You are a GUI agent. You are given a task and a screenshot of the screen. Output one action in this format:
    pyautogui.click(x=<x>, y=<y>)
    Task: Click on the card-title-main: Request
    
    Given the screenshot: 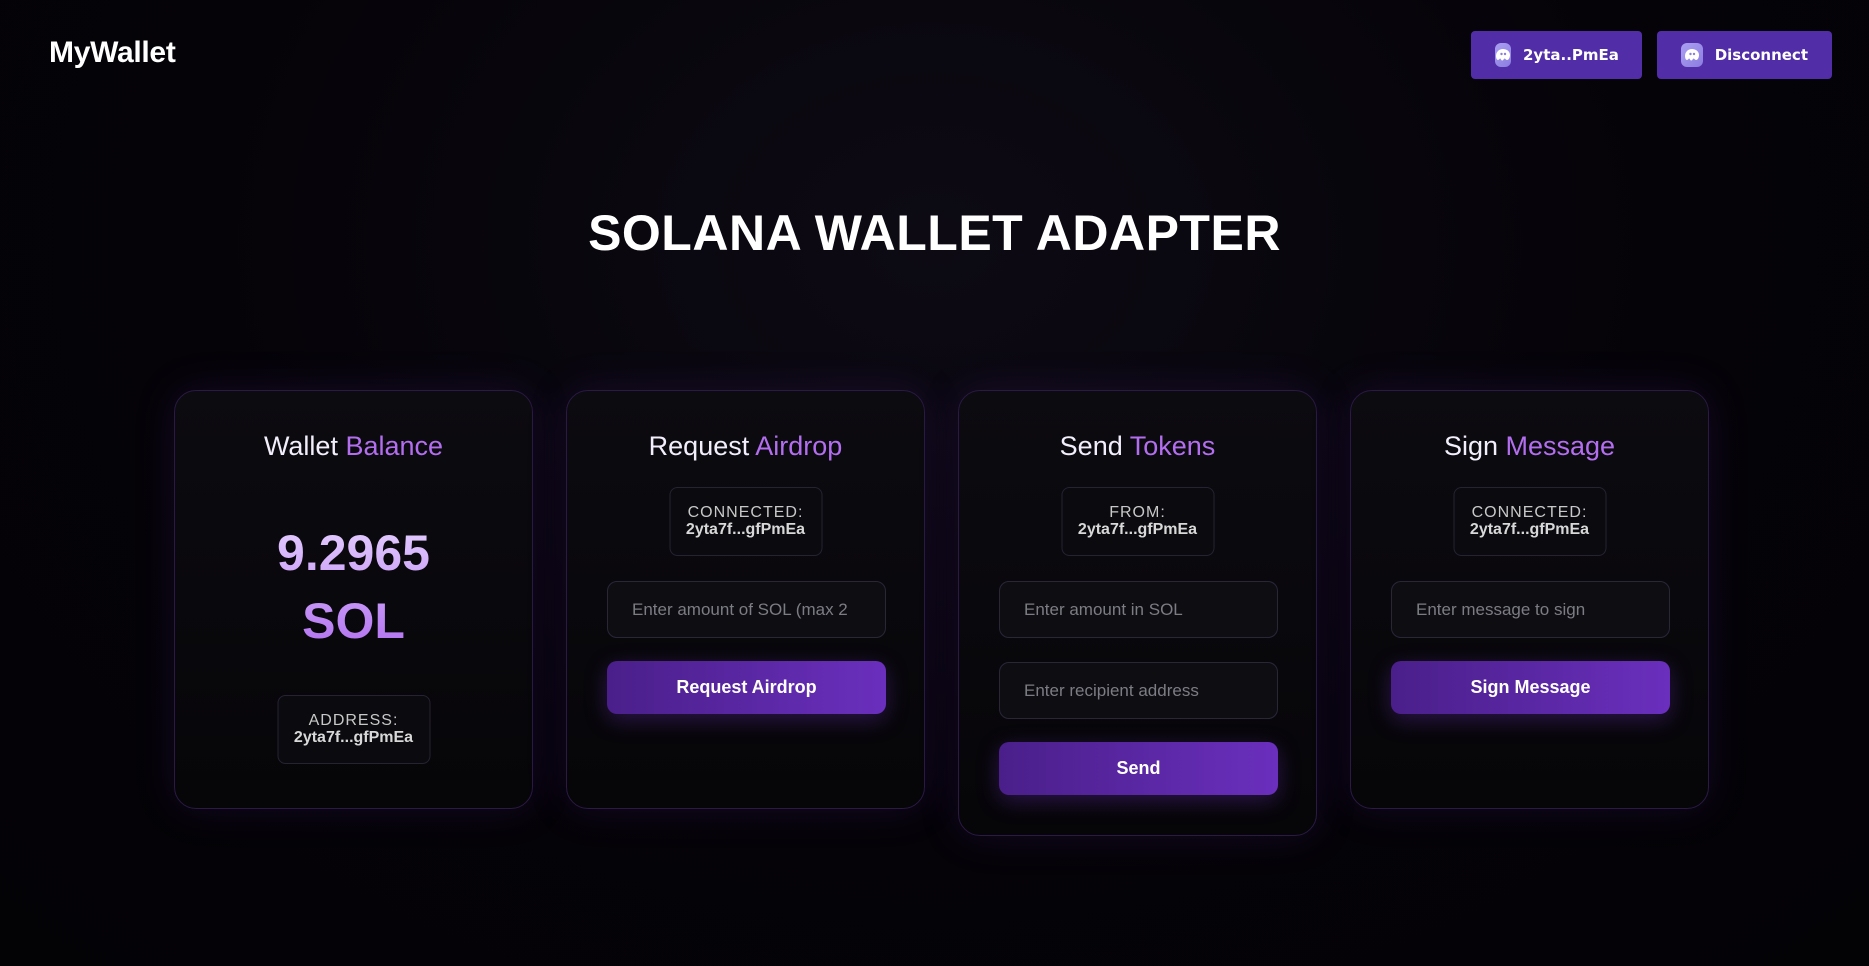 What is the action you would take?
    pyautogui.click(x=699, y=446)
    